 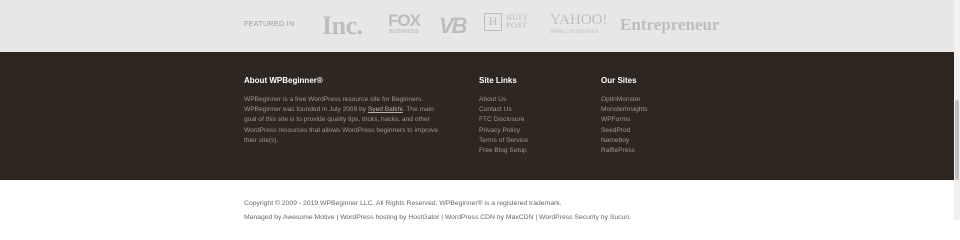 What do you see at coordinates (503, 100) in the screenshot?
I see `site-link-about-us: About Us` at bounding box center [503, 100].